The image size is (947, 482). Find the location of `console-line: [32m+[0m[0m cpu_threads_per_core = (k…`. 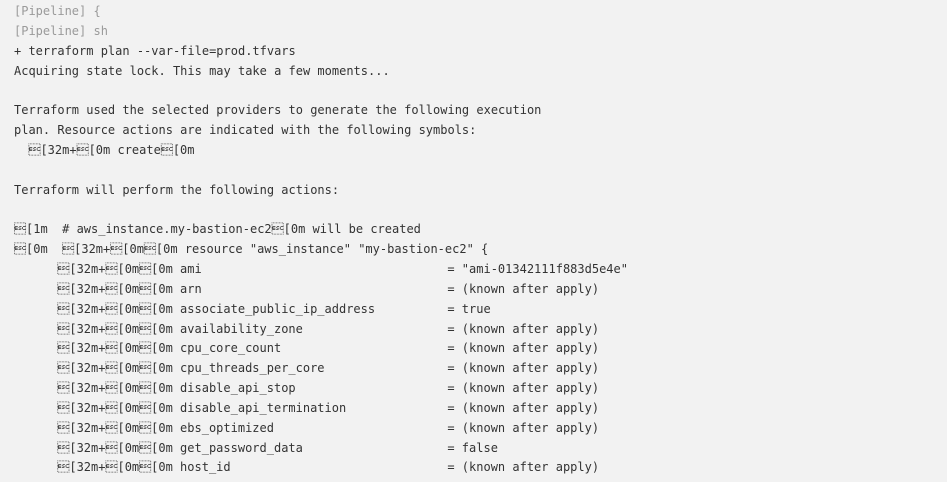

console-line: [32m+[0m[0m cpu_threads_per_core = (k… is located at coordinates (307, 368).